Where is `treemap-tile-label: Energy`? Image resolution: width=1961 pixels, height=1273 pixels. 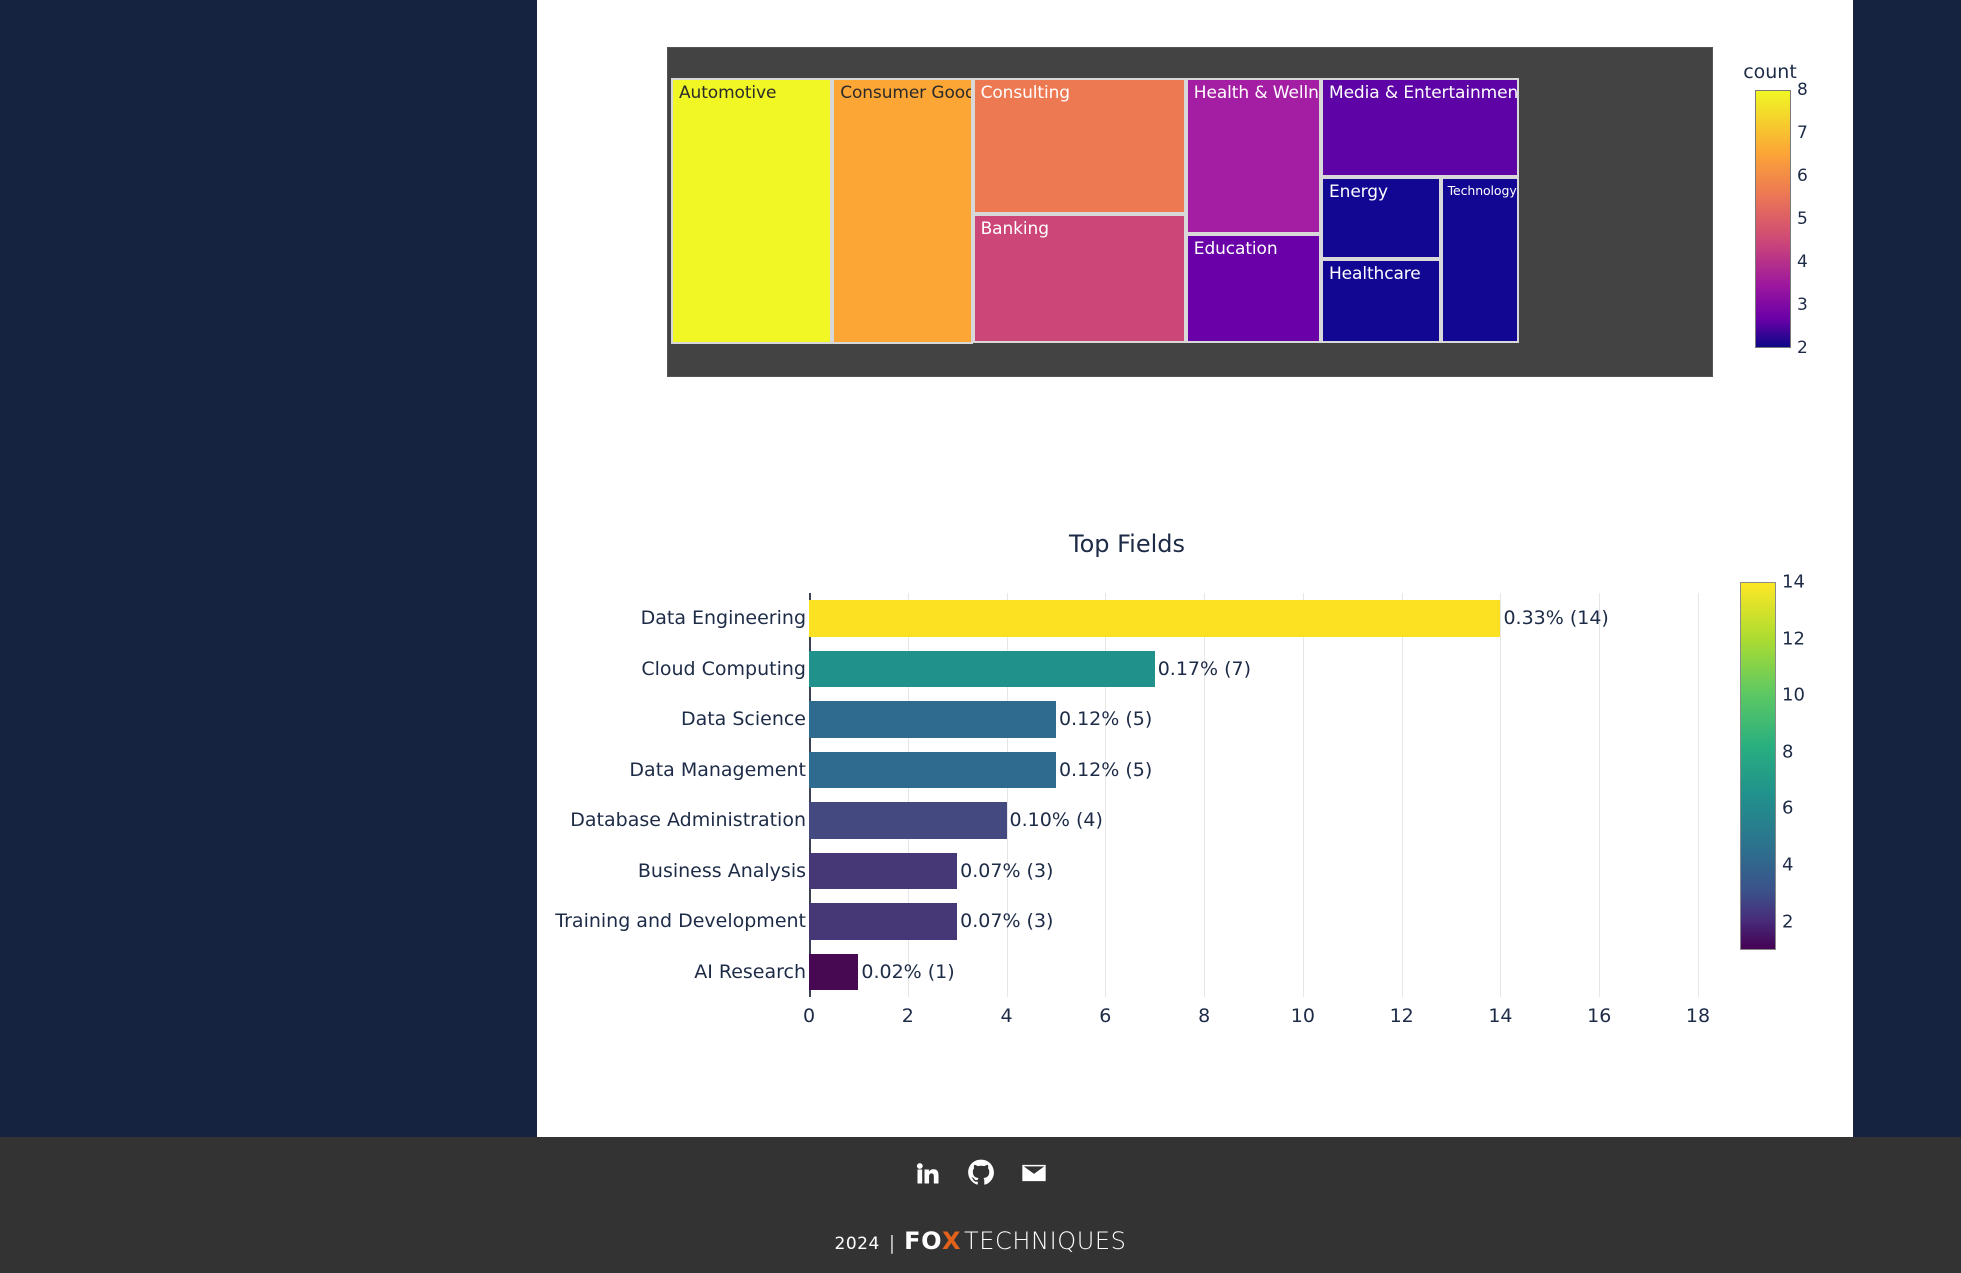
treemap-tile-label: Energy is located at coordinates (1358, 191).